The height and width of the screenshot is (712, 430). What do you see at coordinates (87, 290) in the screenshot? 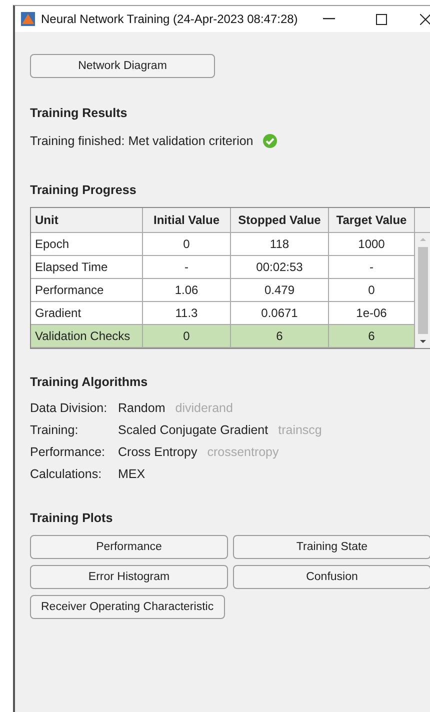
I see `table-cell: Performance` at bounding box center [87, 290].